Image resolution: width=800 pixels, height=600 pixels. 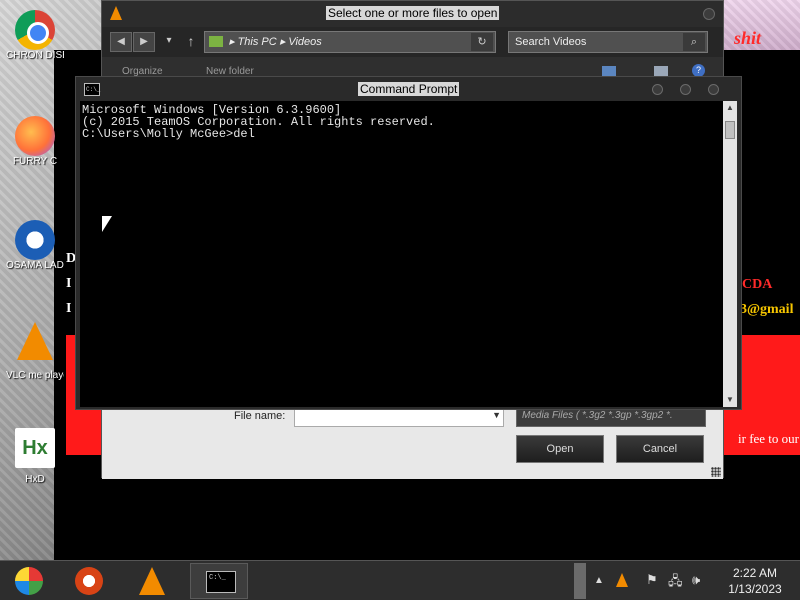 What do you see at coordinates (35, 30) in the screenshot?
I see `chrome-icon` at bounding box center [35, 30].